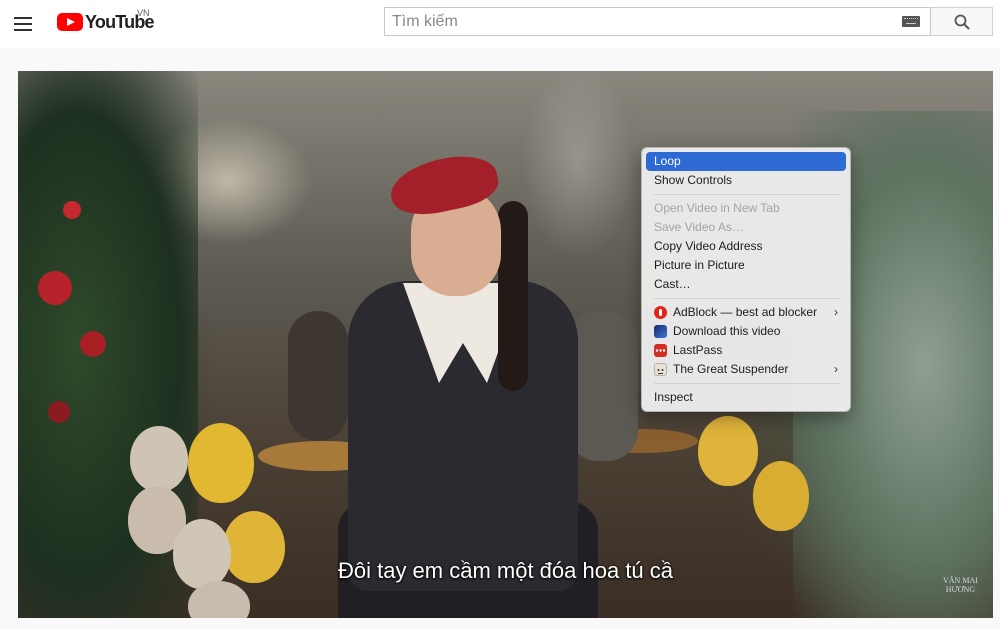 The width and height of the screenshot is (1000, 629). What do you see at coordinates (717, 208) in the screenshot?
I see `menu-item-label: Open Video in New Tab` at bounding box center [717, 208].